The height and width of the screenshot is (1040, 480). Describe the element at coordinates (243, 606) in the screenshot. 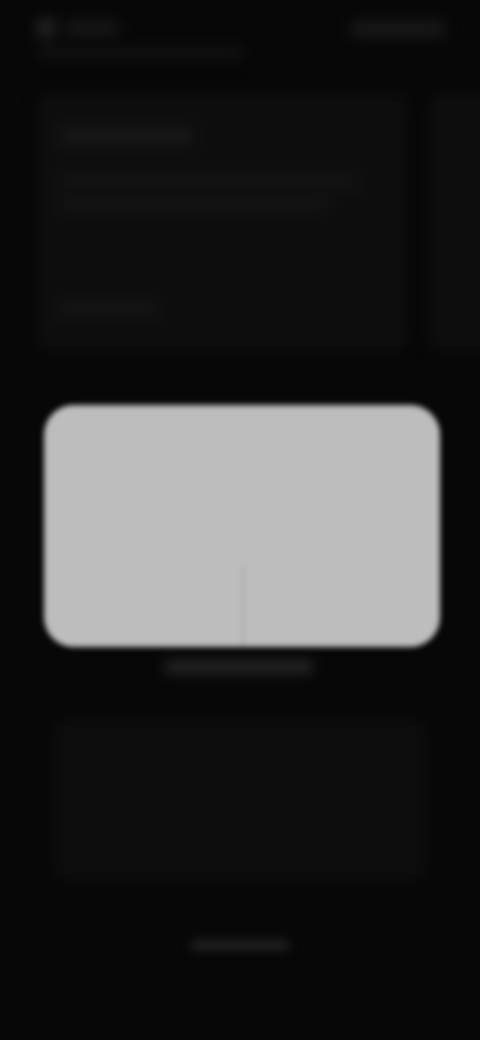

I see `dialog-button-divider` at that location.